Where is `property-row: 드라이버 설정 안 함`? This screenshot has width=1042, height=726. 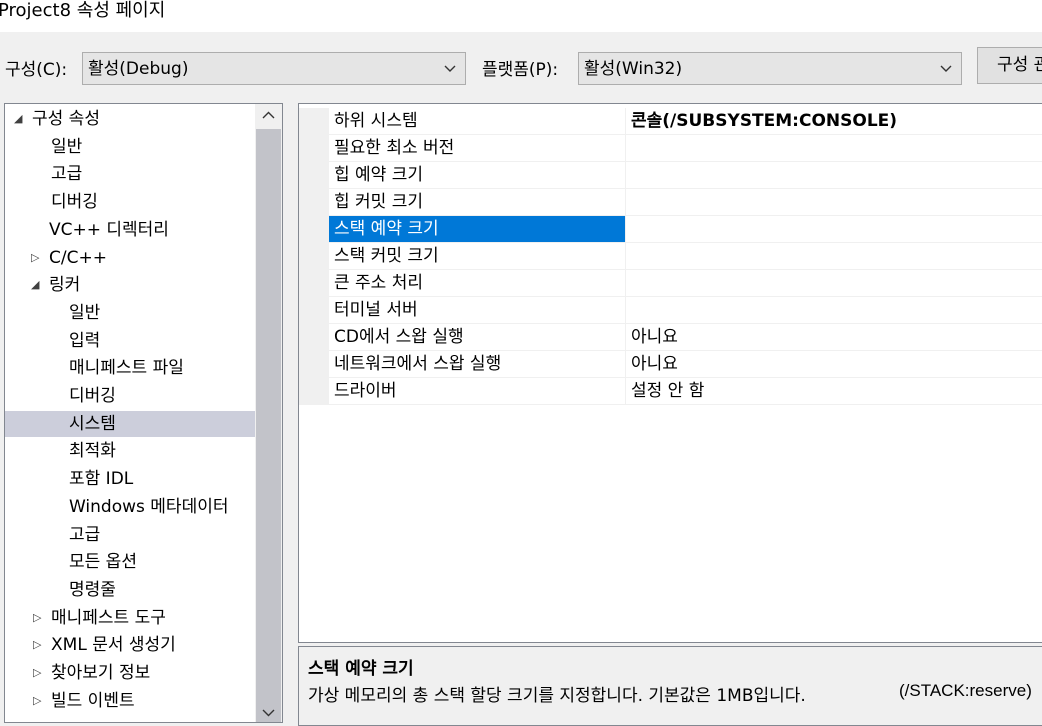 property-row: 드라이버 설정 안 함 is located at coordinates (670, 391).